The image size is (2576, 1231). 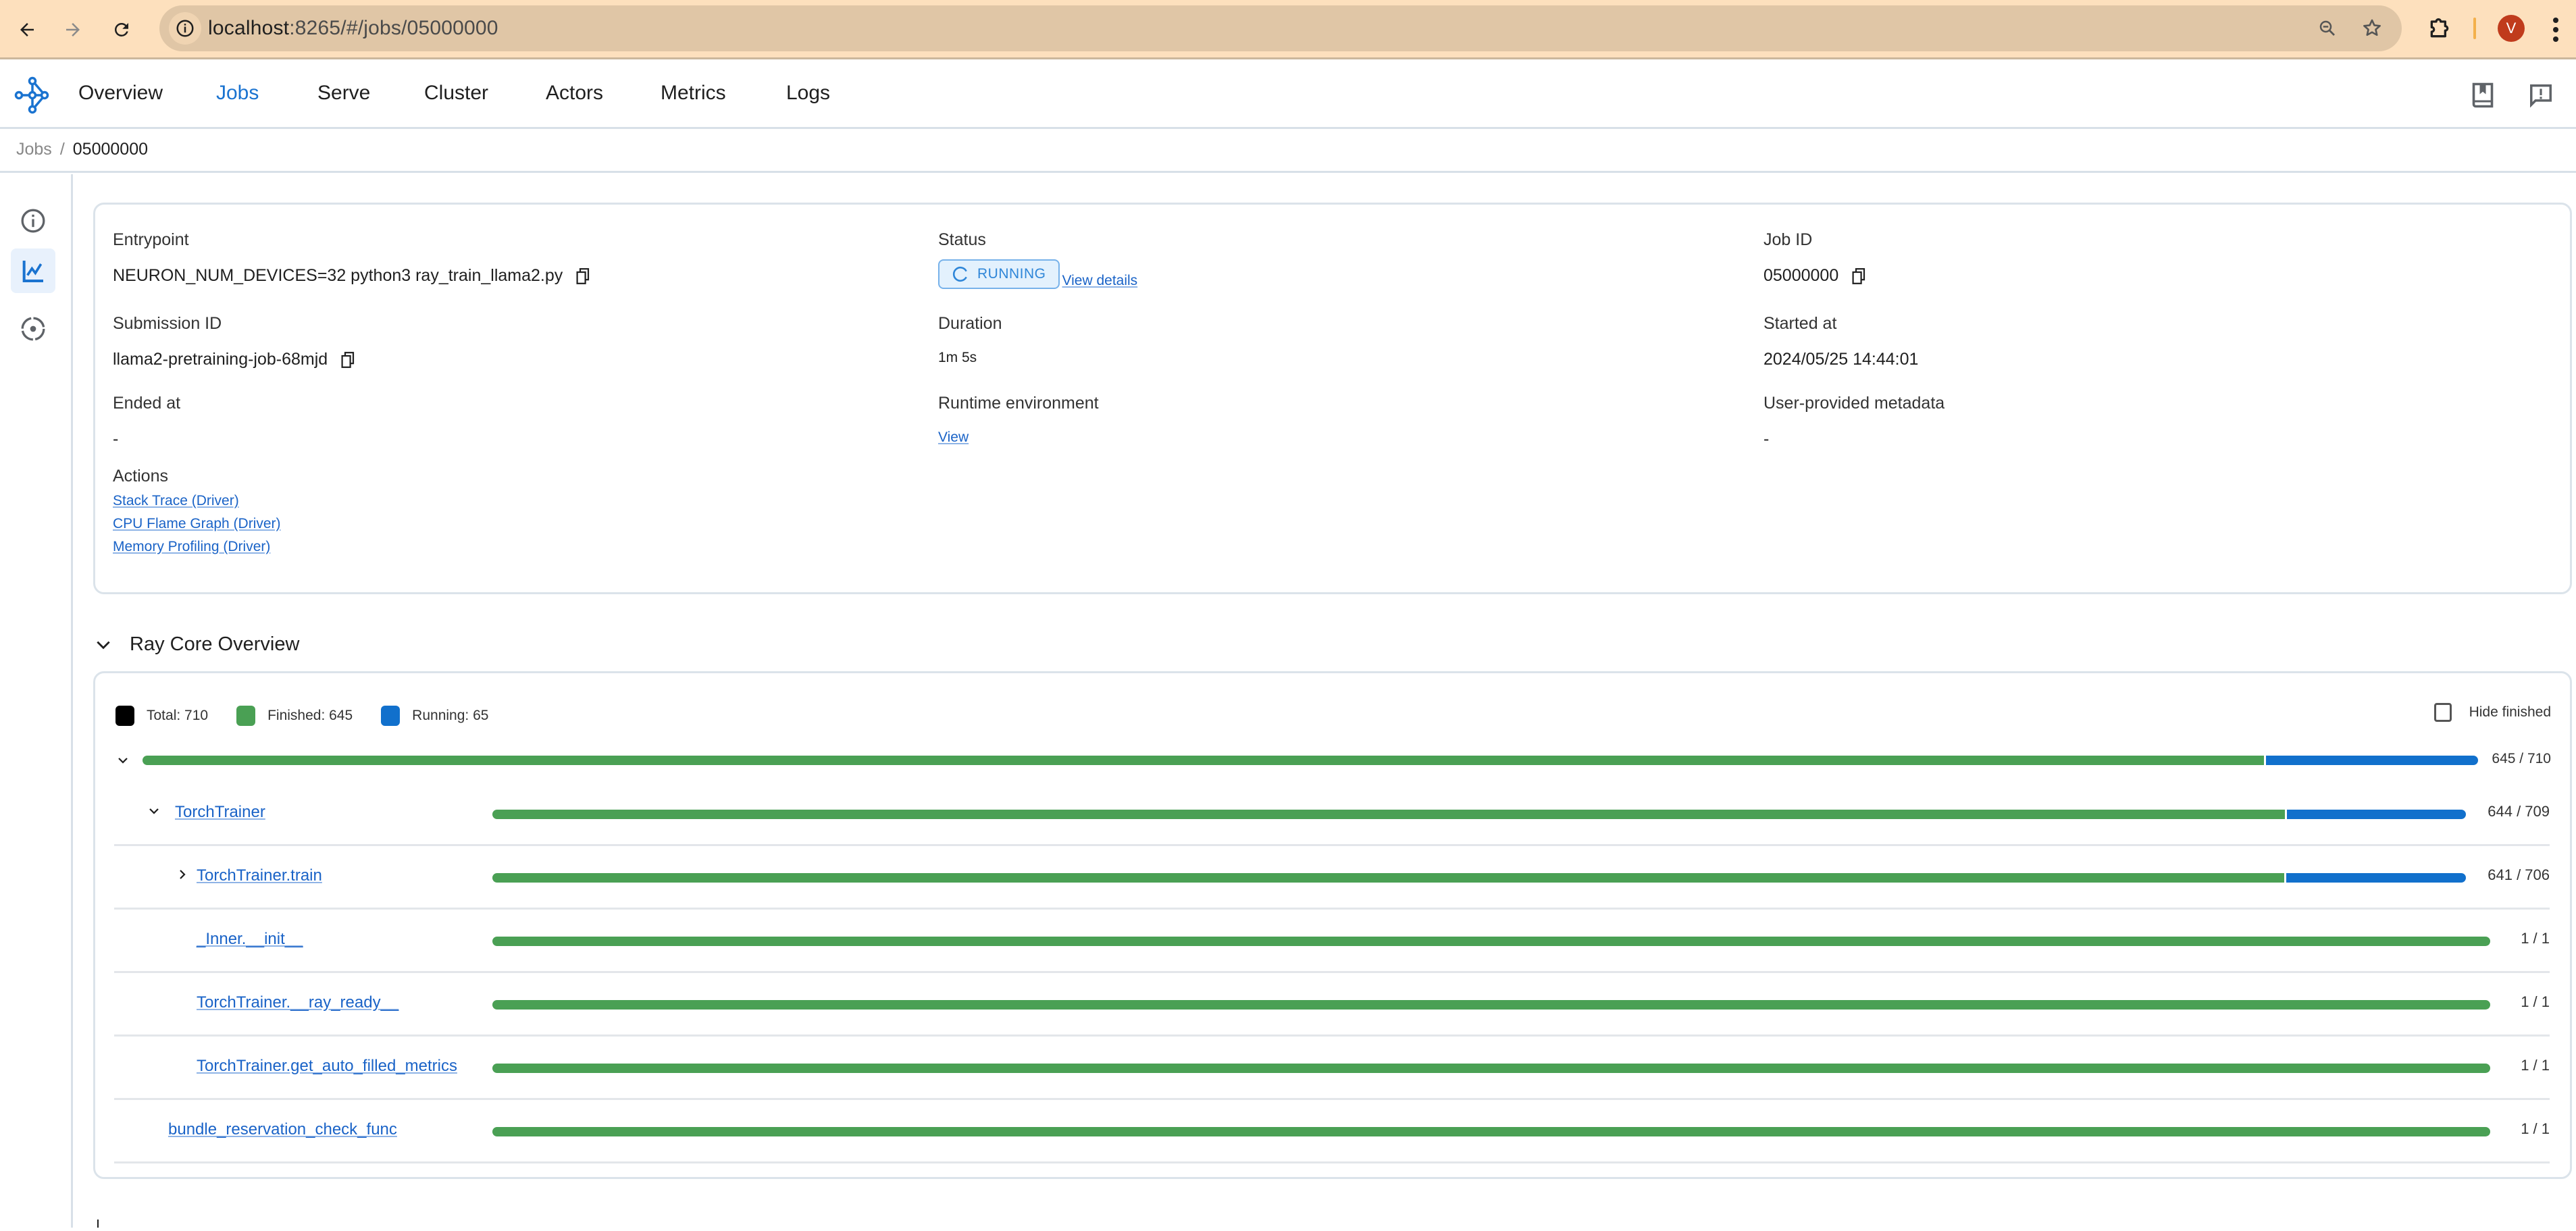 I want to click on zoom-out-icon, so click(x=2327, y=28).